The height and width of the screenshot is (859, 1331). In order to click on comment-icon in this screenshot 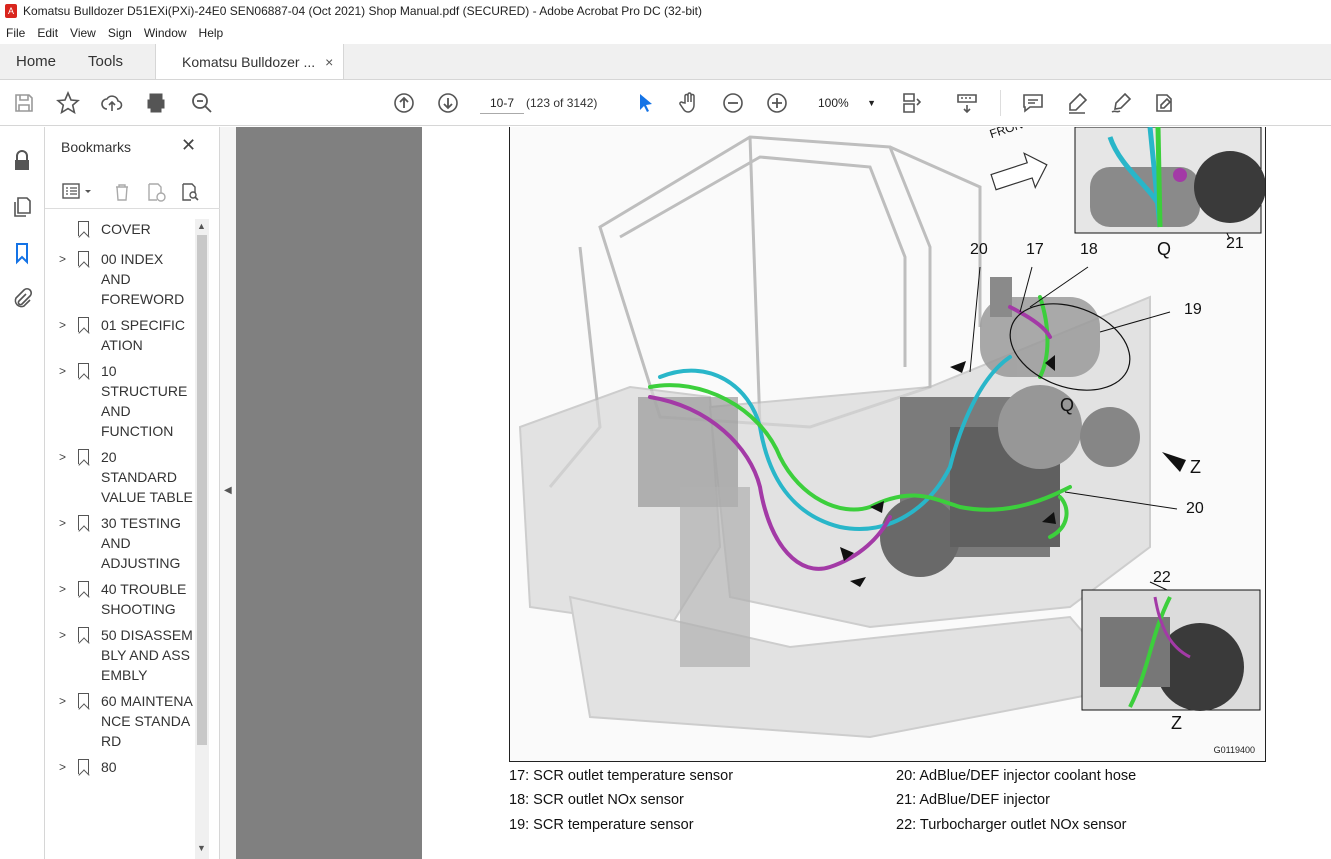, I will do `click(1033, 103)`.